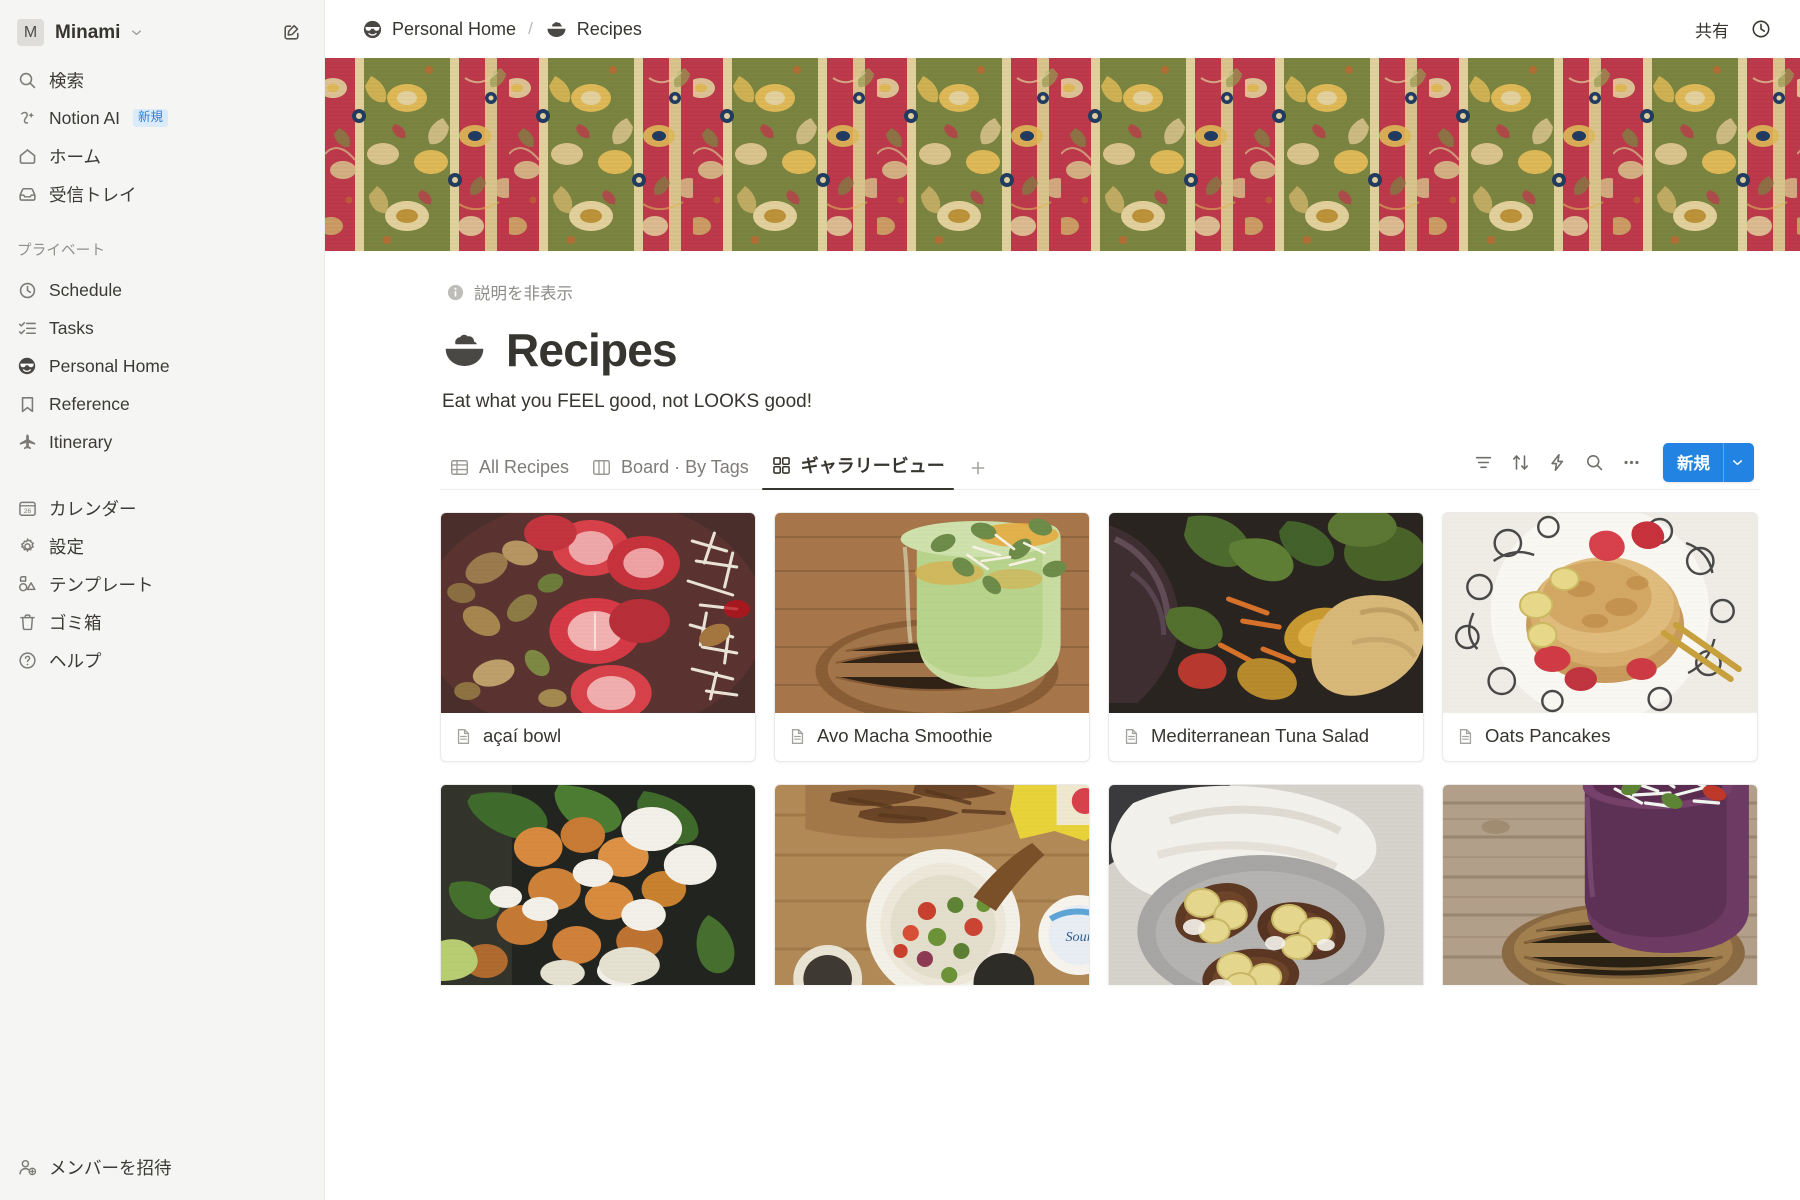  What do you see at coordinates (162, 660) in the screenshot?
I see `sidebar-item-help: ヘルプ` at bounding box center [162, 660].